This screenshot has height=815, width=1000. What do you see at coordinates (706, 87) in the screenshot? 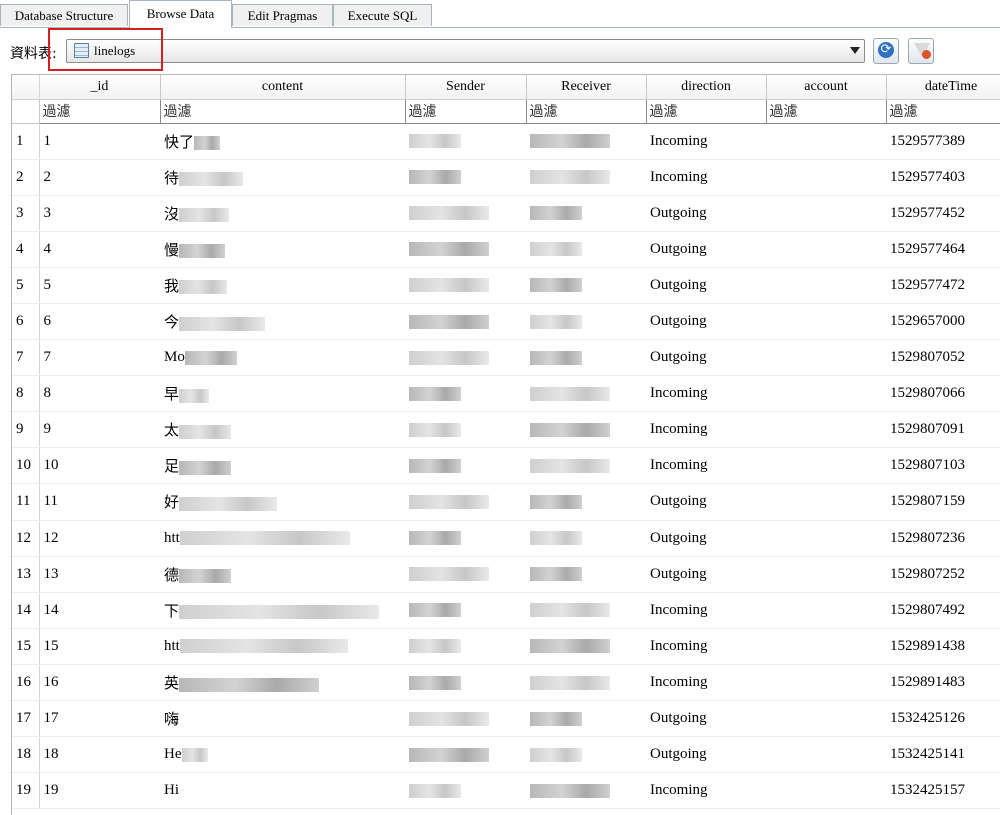
I see `column-header-direction: direction` at bounding box center [706, 87].